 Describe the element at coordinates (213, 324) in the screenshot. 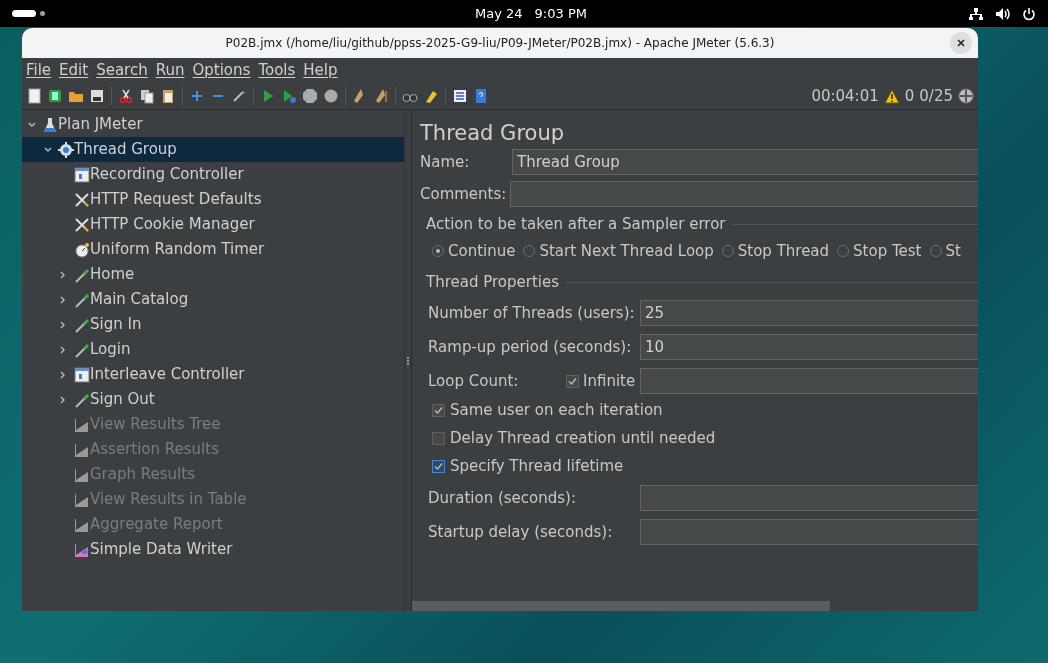

I see `tree-item: Sign In` at that location.